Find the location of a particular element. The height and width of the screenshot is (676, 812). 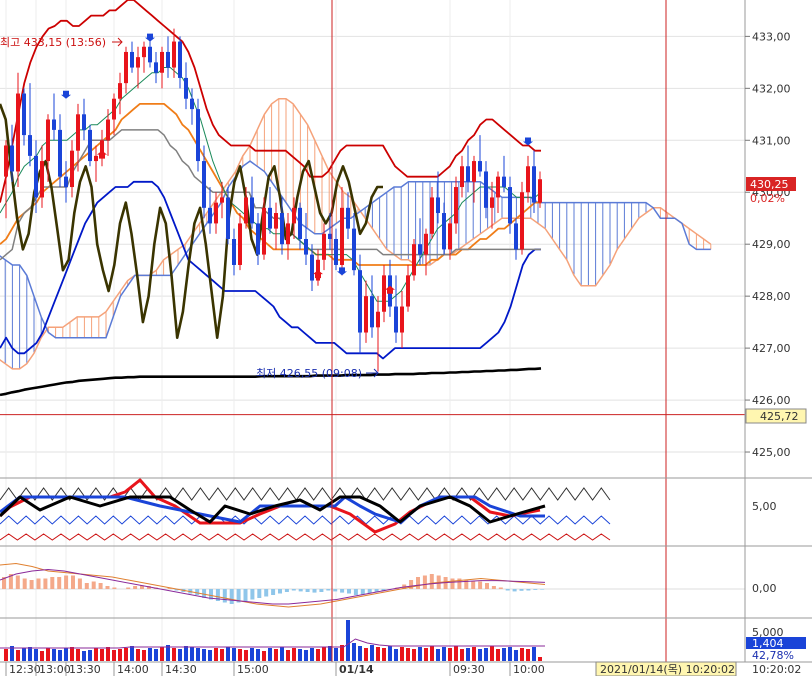

y-tick-label: 429,00 is located at coordinates (771, 244).